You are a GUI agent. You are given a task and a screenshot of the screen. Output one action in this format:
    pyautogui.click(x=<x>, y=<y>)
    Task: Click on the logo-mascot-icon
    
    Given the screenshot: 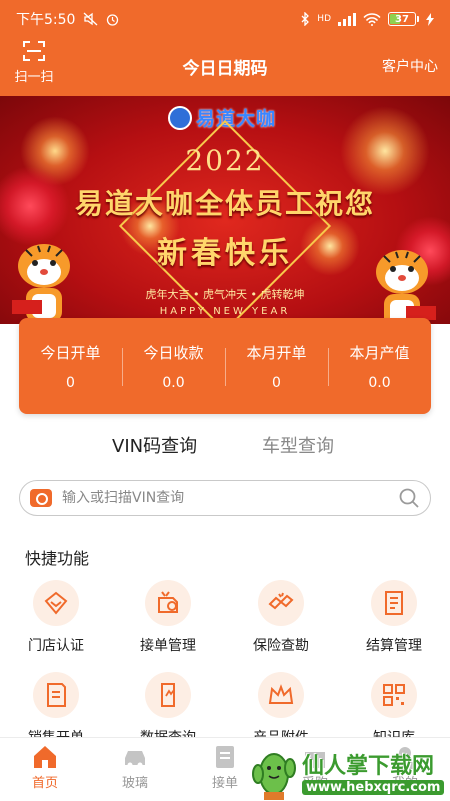 What is the action you would take?
    pyautogui.click(x=180, y=117)
    